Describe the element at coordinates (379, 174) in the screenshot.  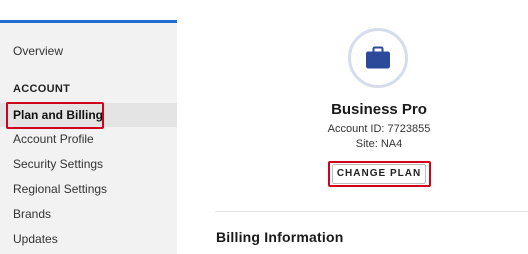
I see `change-plan-button: CHANGE PLAN` at that location.